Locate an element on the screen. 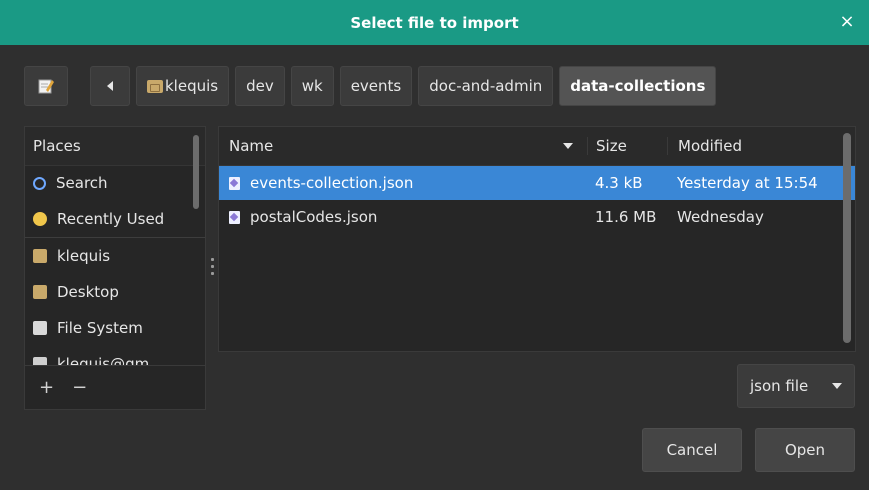 The image size is (869, 490). column-header-size: Size is located at coordinates (627, 146).